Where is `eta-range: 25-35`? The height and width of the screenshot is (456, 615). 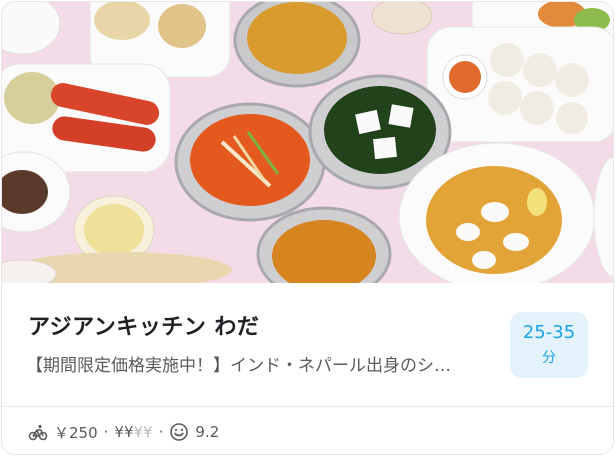
eta-range: 25-35 is located at coordinates (549, 332).